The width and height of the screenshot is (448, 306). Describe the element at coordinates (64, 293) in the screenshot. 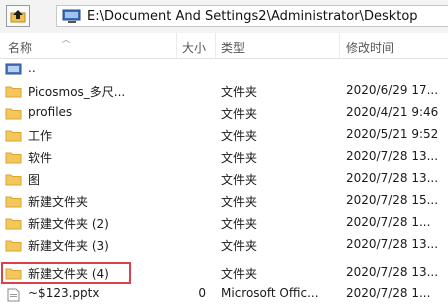

I see `item-name: ~$123.pptx` at that location.